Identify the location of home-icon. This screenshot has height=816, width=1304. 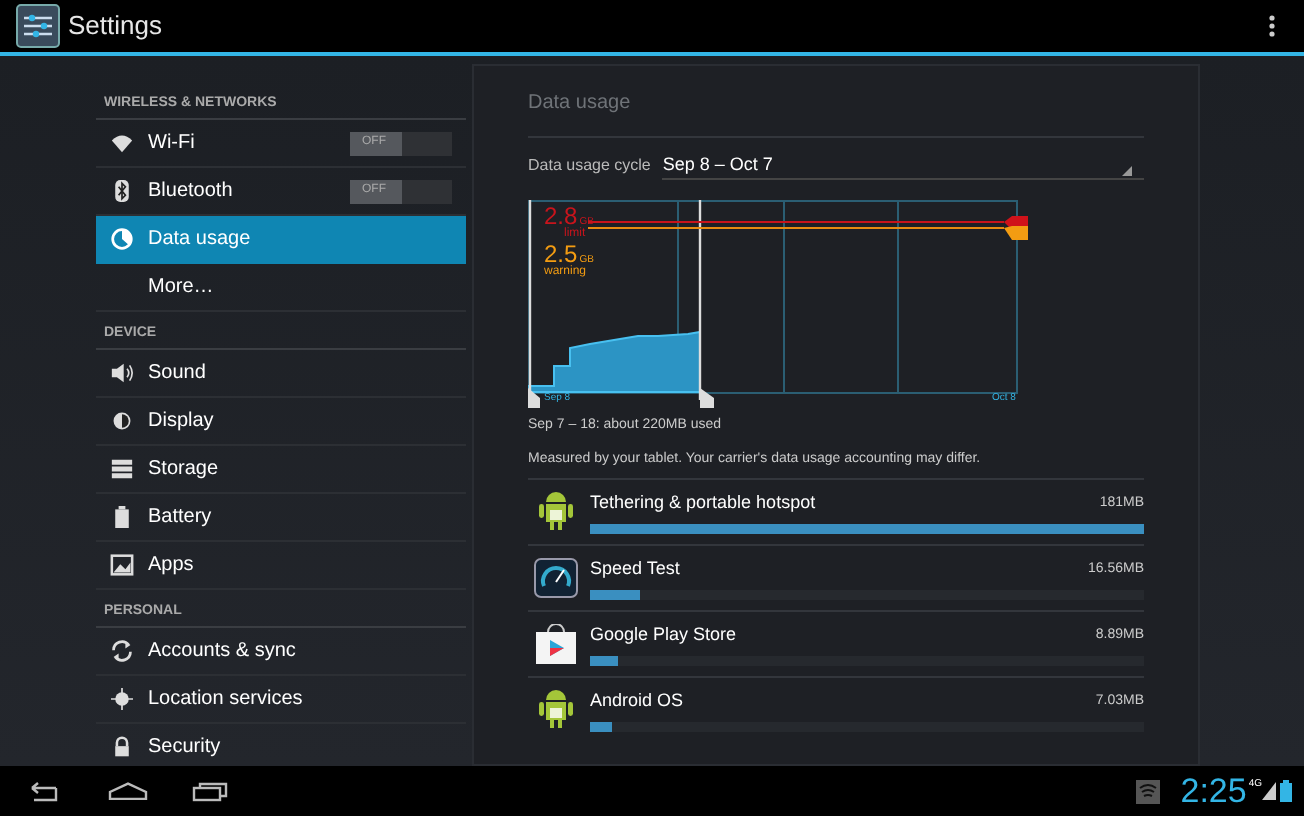
(128, 791).